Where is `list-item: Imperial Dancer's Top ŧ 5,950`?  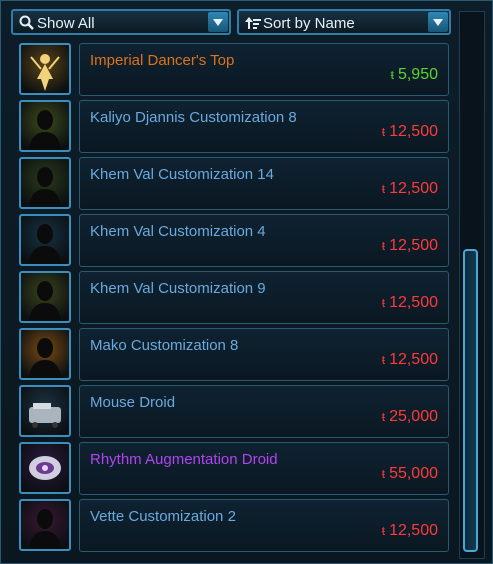 list-item: Imperial Dancer's Top ŧ 5,950 is located at coordinates (235, 70).